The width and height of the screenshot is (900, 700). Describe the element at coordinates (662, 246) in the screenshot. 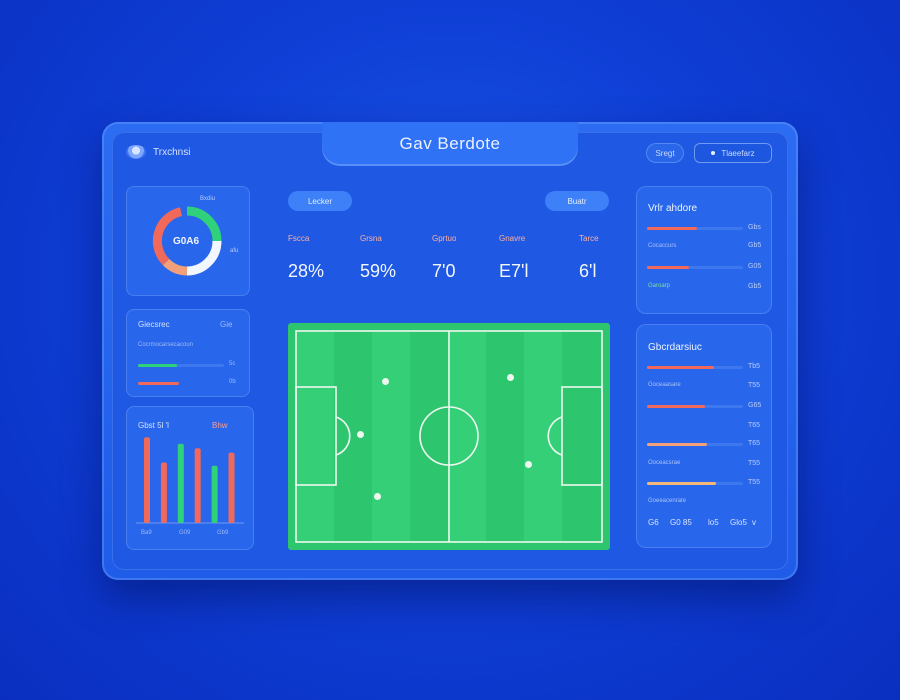

I see `right-card-1-label-2: Cocaccurs` at that location.